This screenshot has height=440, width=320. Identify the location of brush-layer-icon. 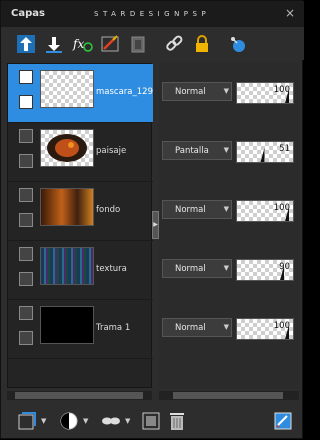
(110, 44).